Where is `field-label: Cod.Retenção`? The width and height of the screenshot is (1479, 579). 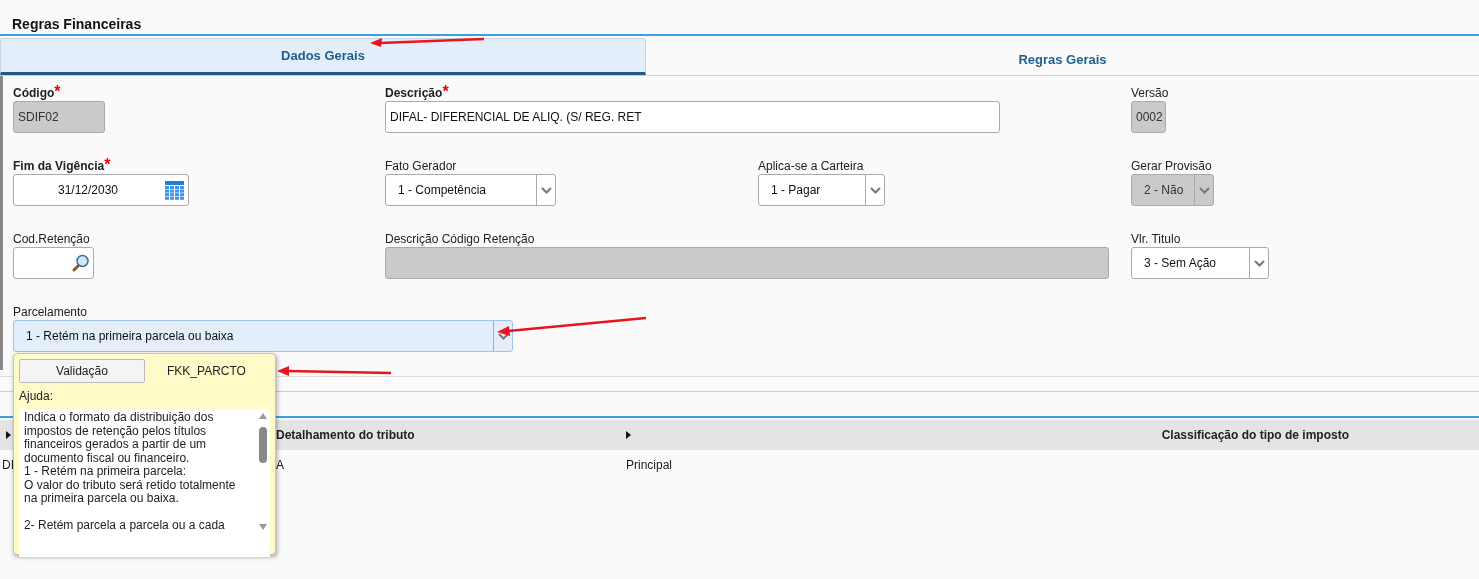
field-label: Cod.Retenção is located at coordinates (51, 239).